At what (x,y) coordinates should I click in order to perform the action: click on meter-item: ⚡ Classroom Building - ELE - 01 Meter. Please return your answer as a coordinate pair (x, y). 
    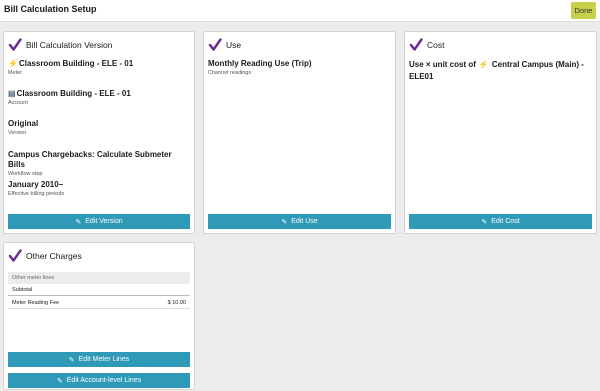
    Looking at the image, I should click on (99, 67).